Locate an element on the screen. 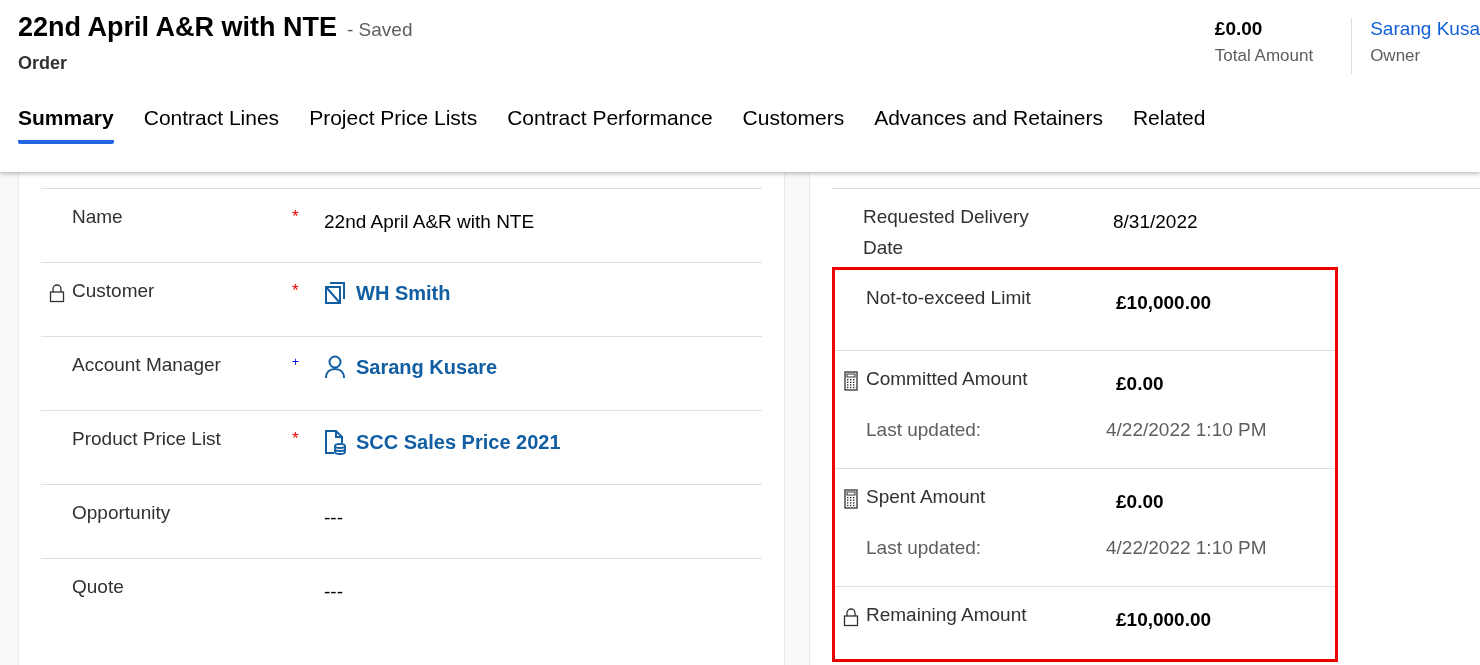  field-label: Product Price List is located at coordinates (147, 439).